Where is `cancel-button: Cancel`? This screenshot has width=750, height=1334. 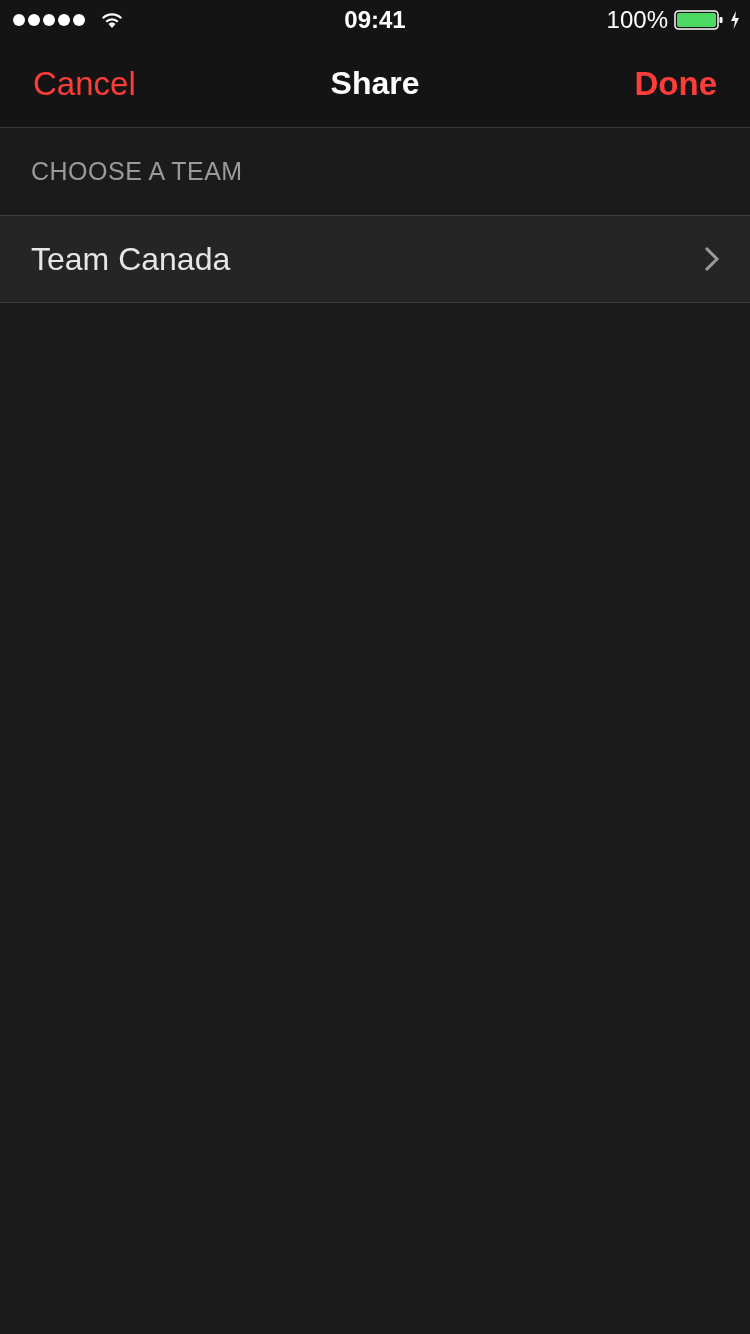 cancel-button: Cancel is located at coordinates (84, 83).